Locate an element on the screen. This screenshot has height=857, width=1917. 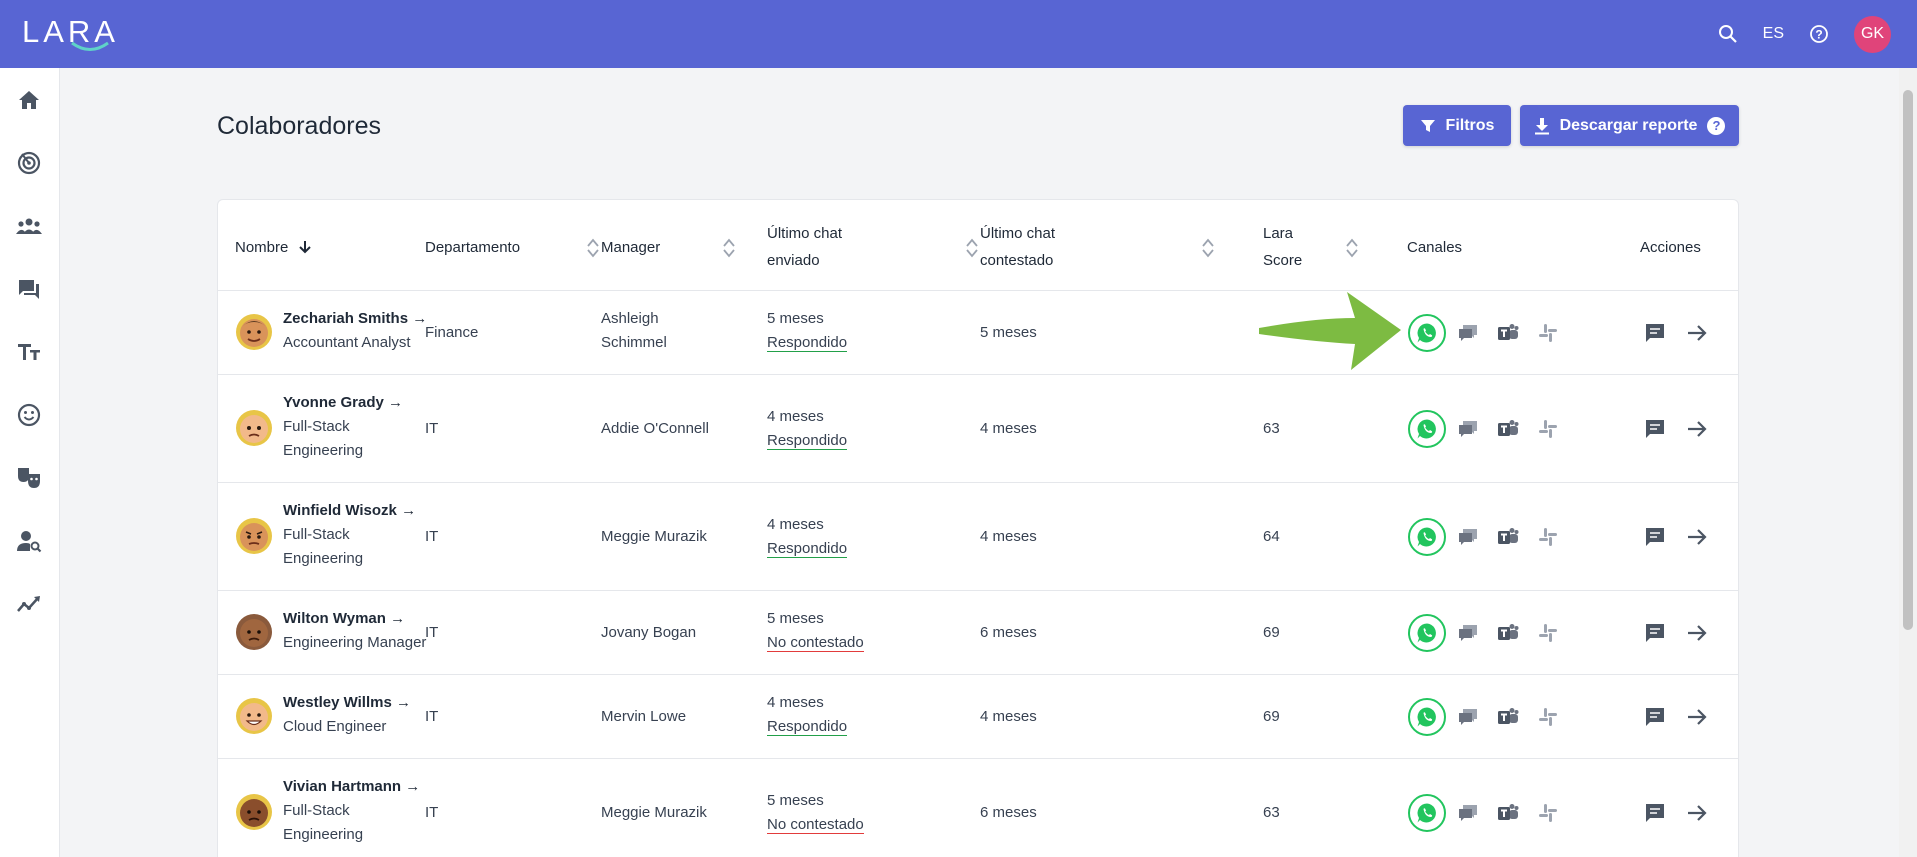
download-icon is located at coordinates (1541, 125).